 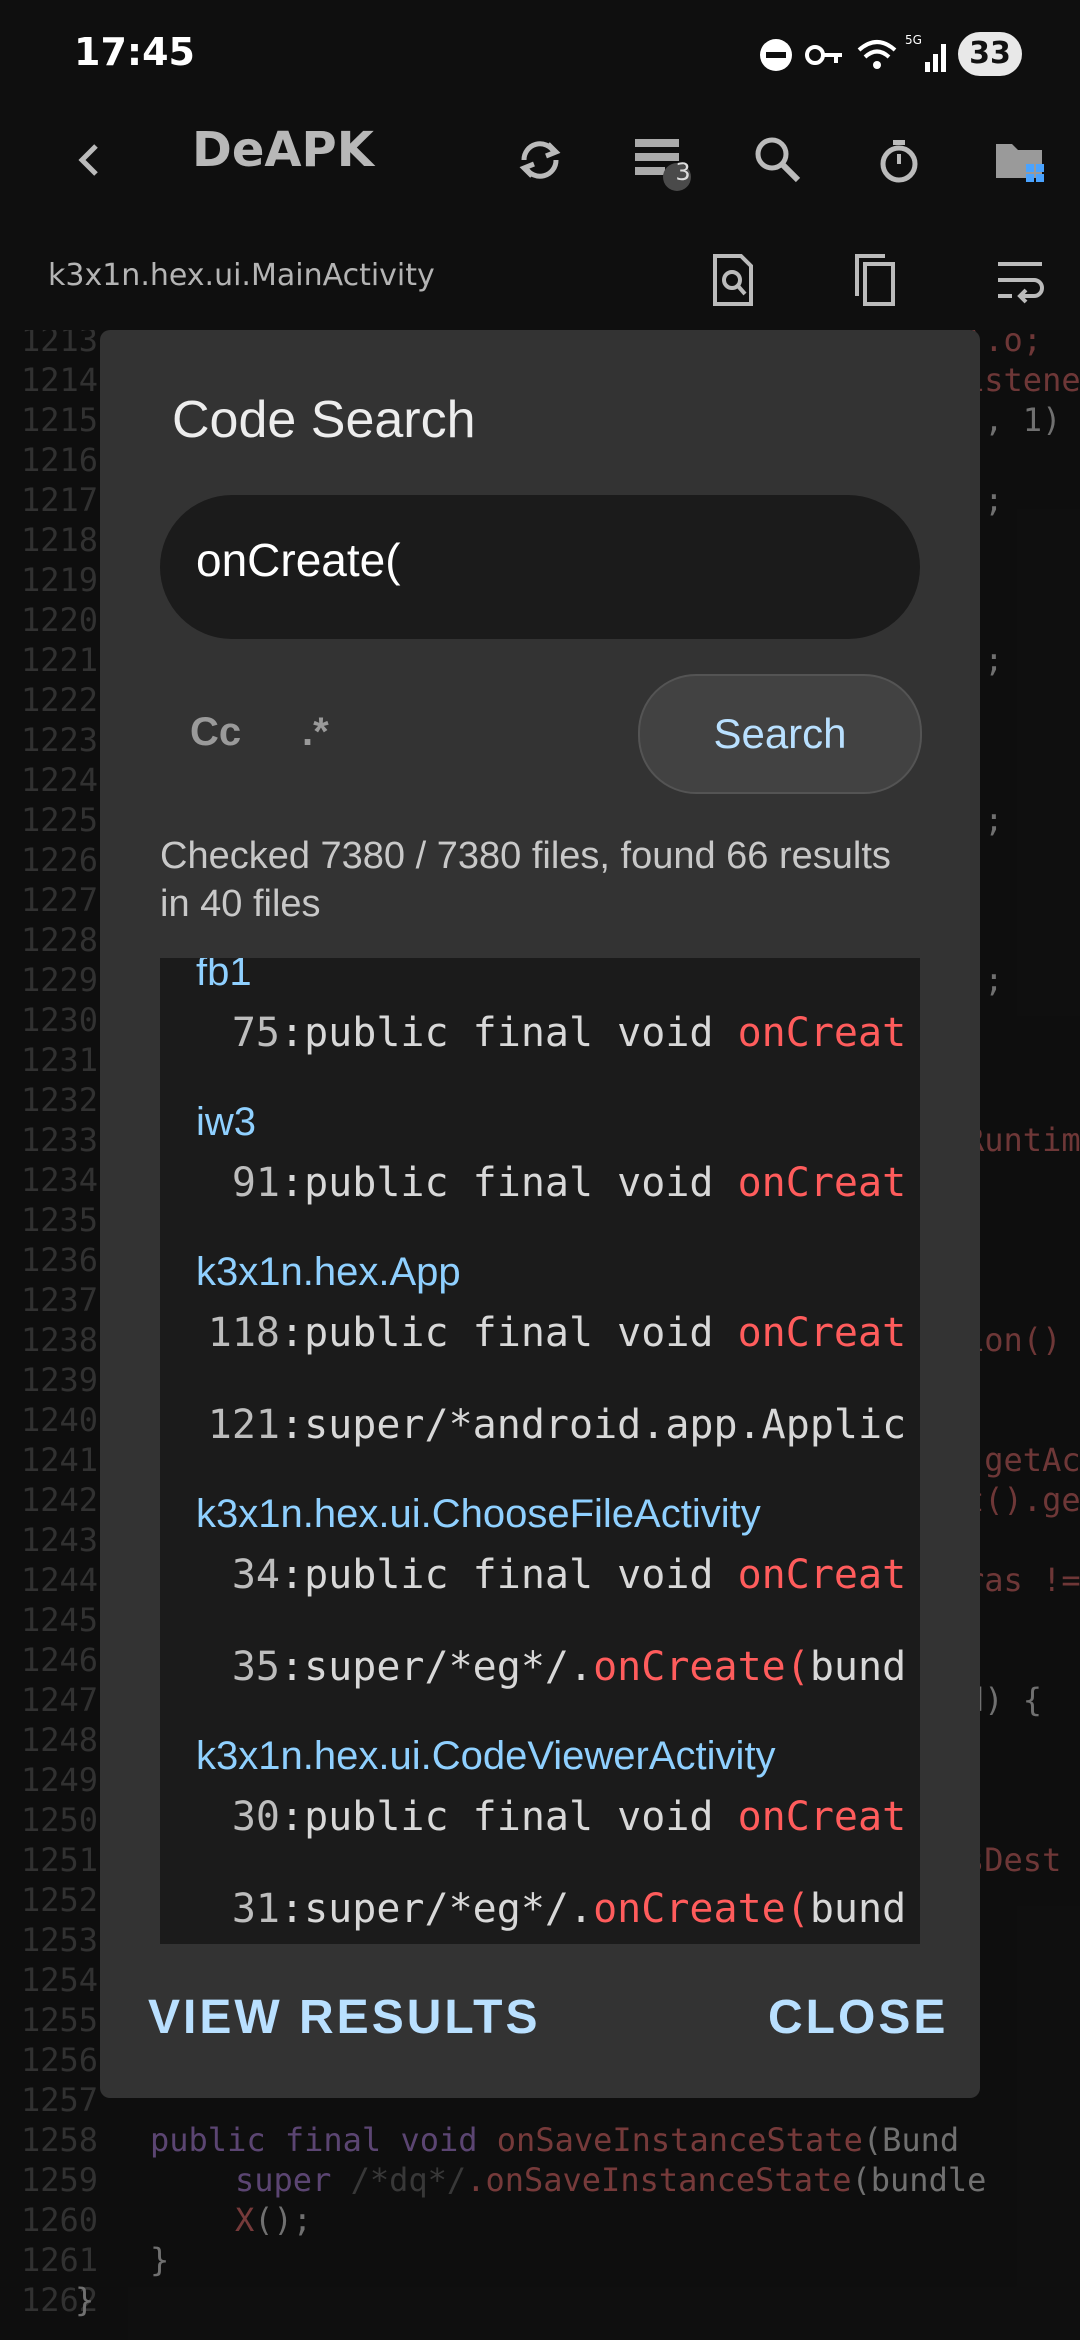 I want to click on result-match: 75:public final void onCreat, so click(x=533, y=1033).